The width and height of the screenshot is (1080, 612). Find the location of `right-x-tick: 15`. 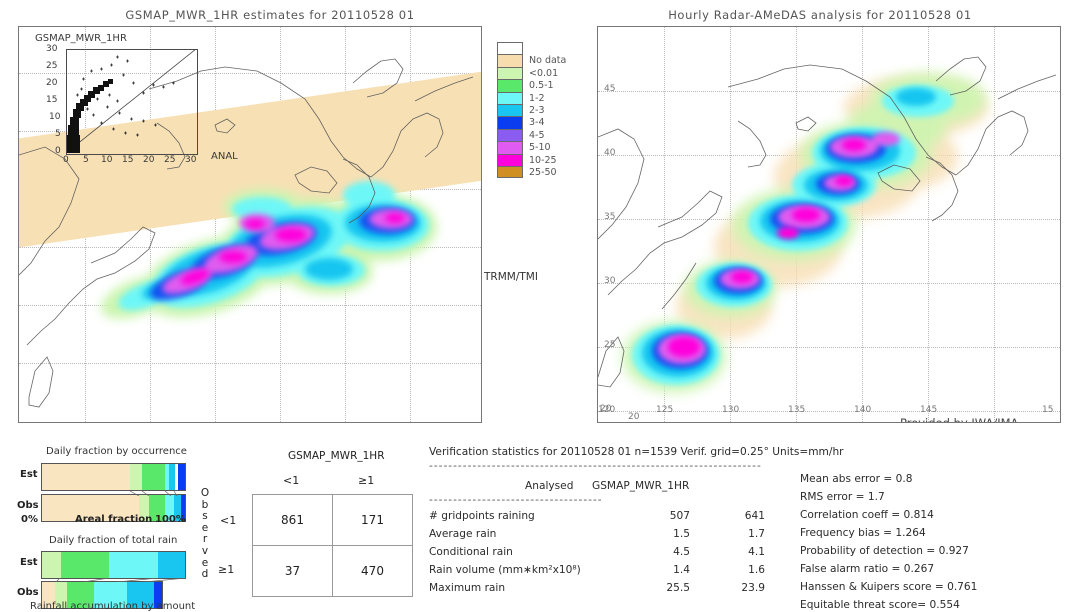

right-x-tick: 15 is located at coordinates (1048, 410).